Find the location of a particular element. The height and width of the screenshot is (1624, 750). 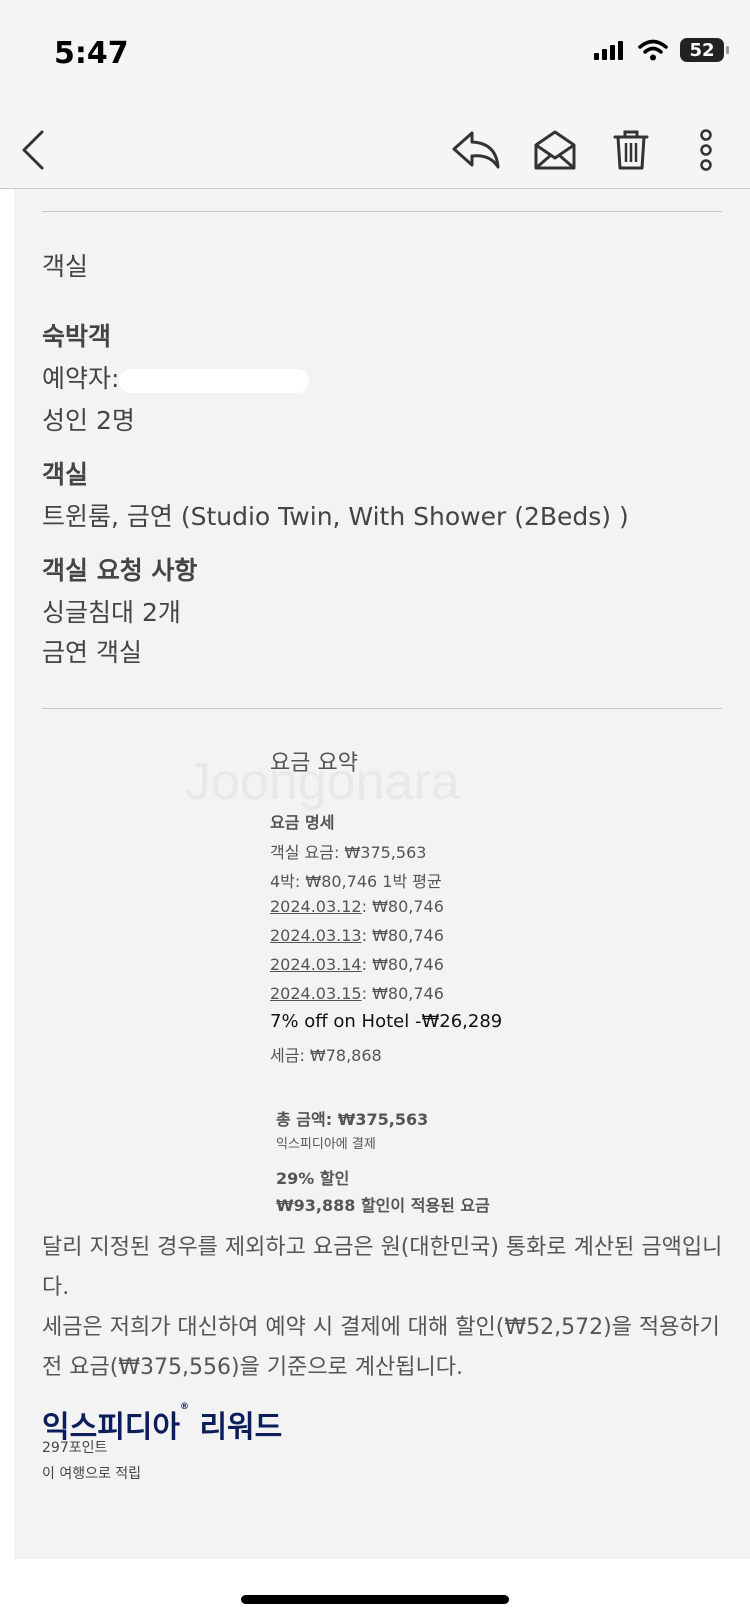

envelope-open-icon is located at coordinates (555, 150).